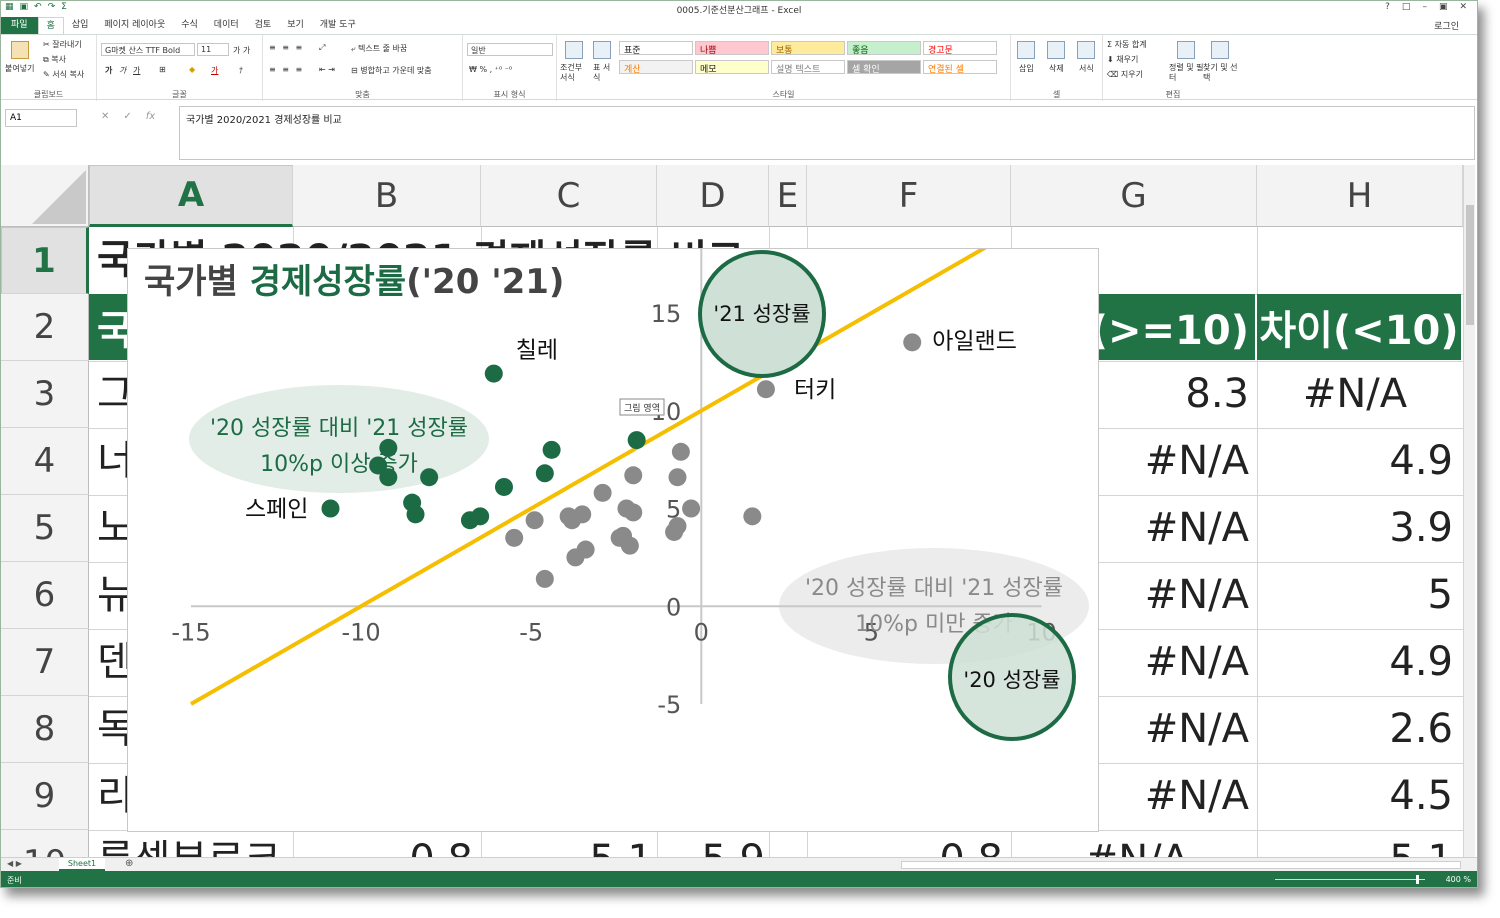 The width and height of the screenshot is (1500, 918). Describe the element at coordinates (189, 25) in the screenshot. I see `tab-formulas: 수식` at that location.